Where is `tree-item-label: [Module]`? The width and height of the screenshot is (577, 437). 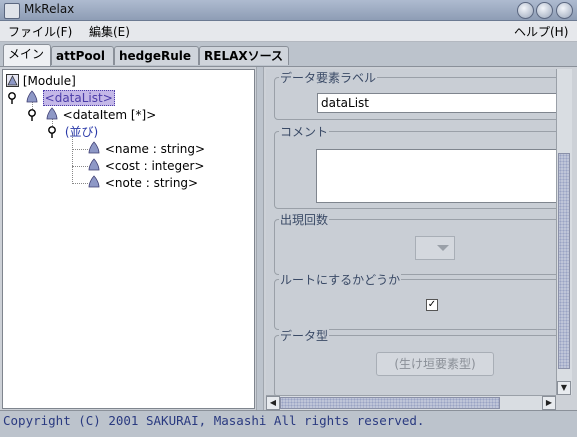
tree-item-label: [Module] is located at coordinates (49, 81).